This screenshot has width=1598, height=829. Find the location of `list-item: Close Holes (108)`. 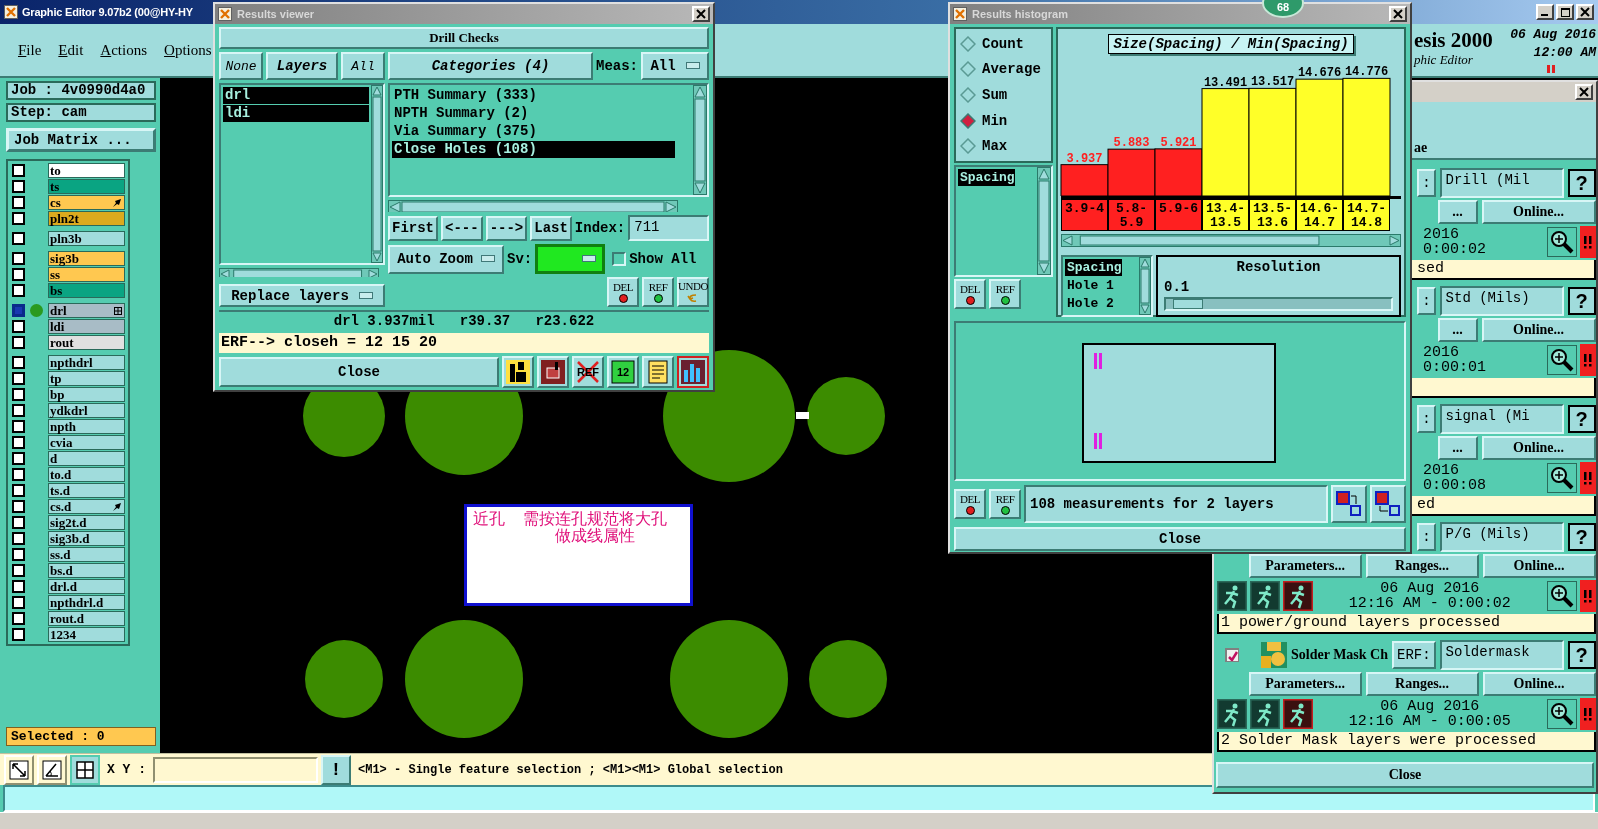

list-item: Close Holes (108) is located at coordinates (533, 149).